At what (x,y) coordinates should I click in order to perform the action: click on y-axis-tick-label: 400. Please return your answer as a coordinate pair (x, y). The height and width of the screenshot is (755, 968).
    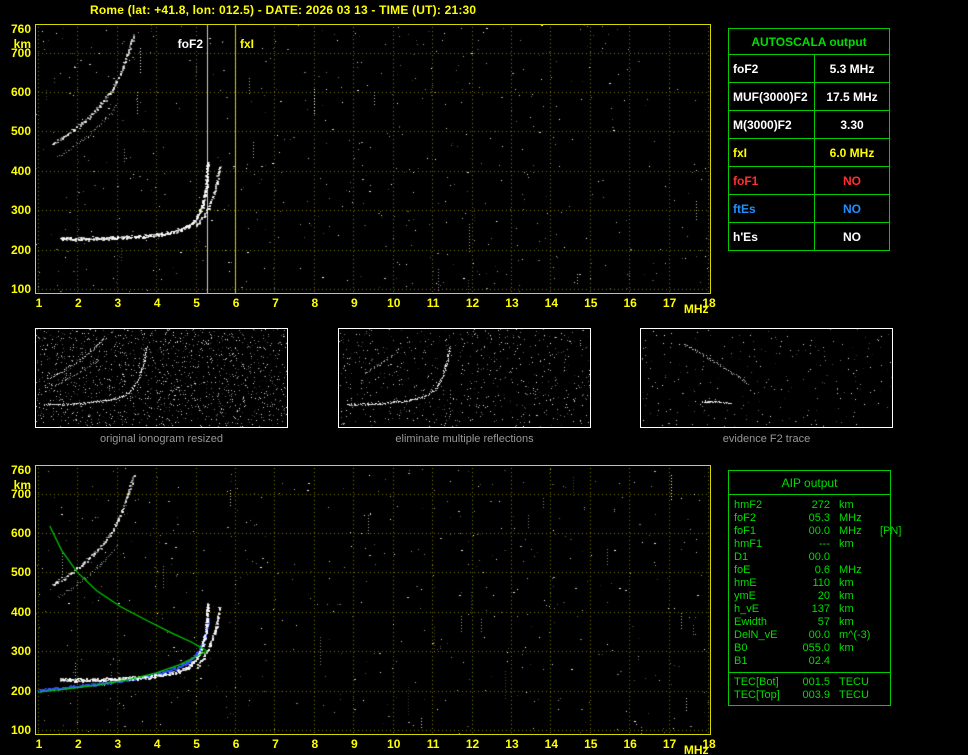
    Looking at the image, I should click on (20, 611).